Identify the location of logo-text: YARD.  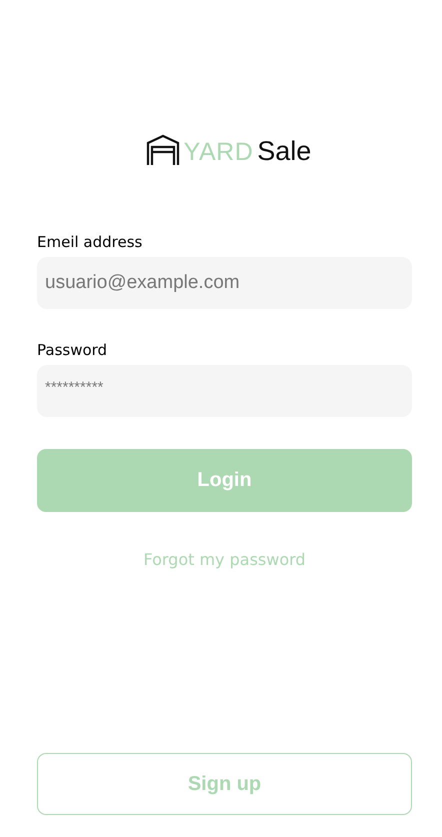
(219, 152).